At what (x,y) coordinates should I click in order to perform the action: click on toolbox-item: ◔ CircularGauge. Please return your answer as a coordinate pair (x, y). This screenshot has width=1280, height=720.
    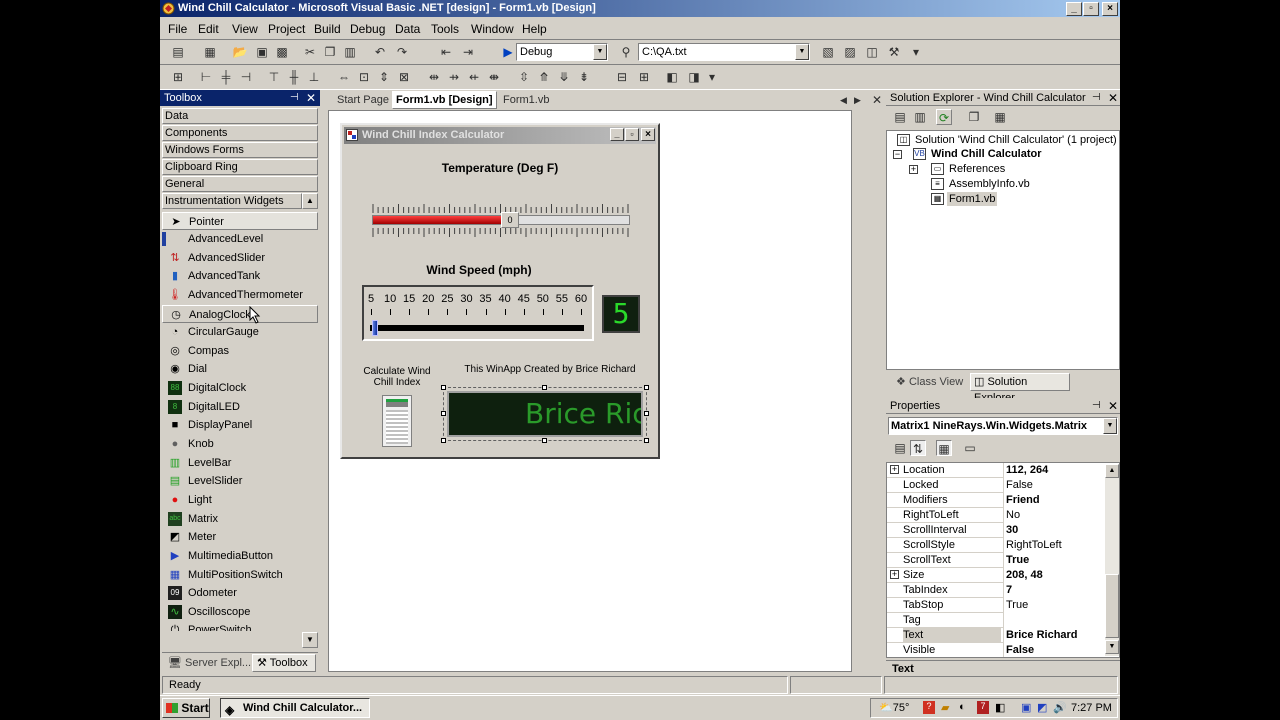
    Looking at the image, I should click on (240, 332).